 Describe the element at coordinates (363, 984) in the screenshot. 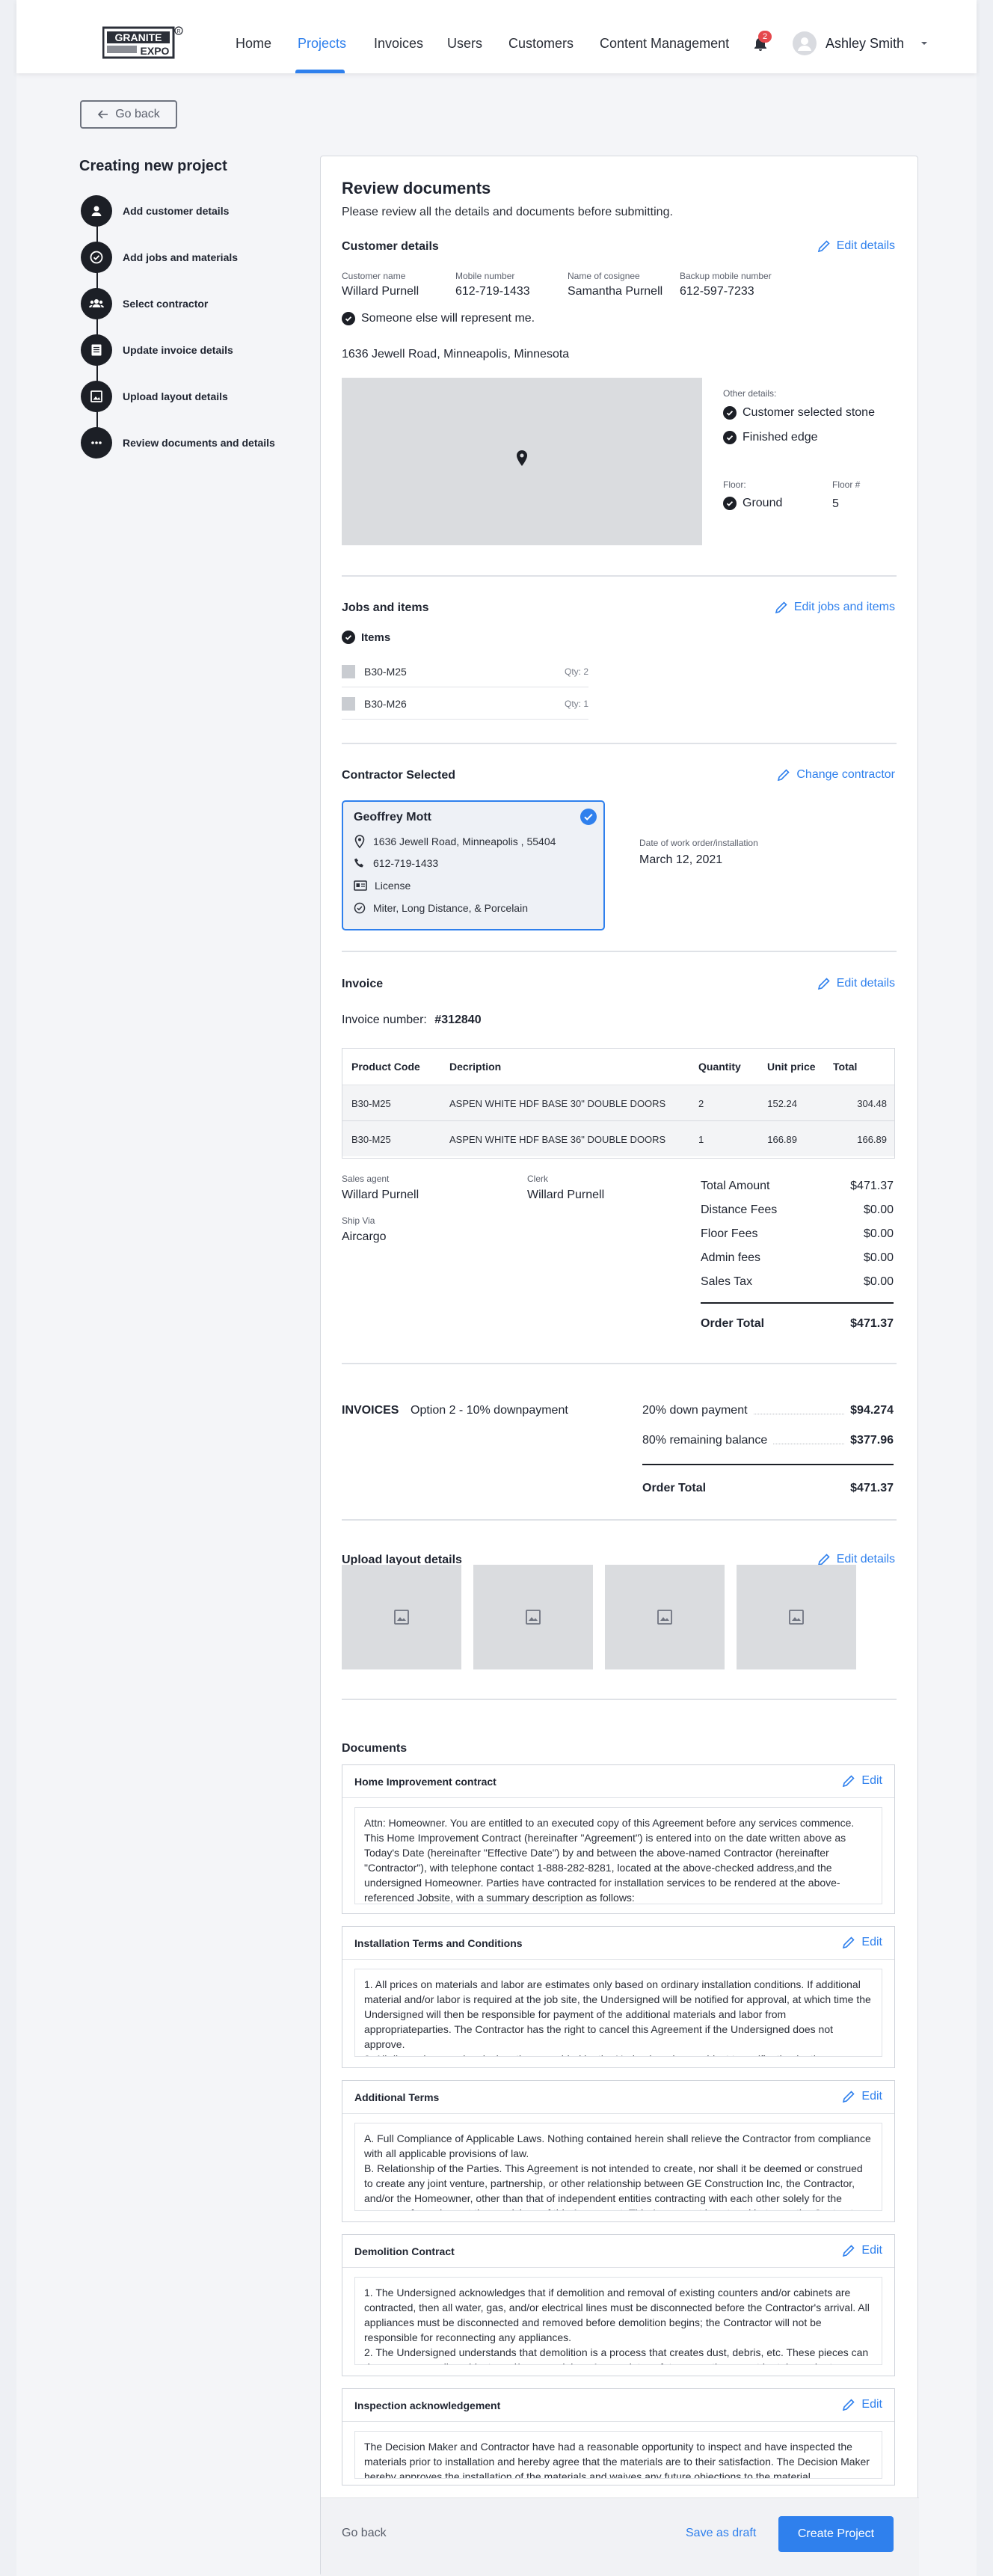

I see `invoice-heading: Invoice` at that location.